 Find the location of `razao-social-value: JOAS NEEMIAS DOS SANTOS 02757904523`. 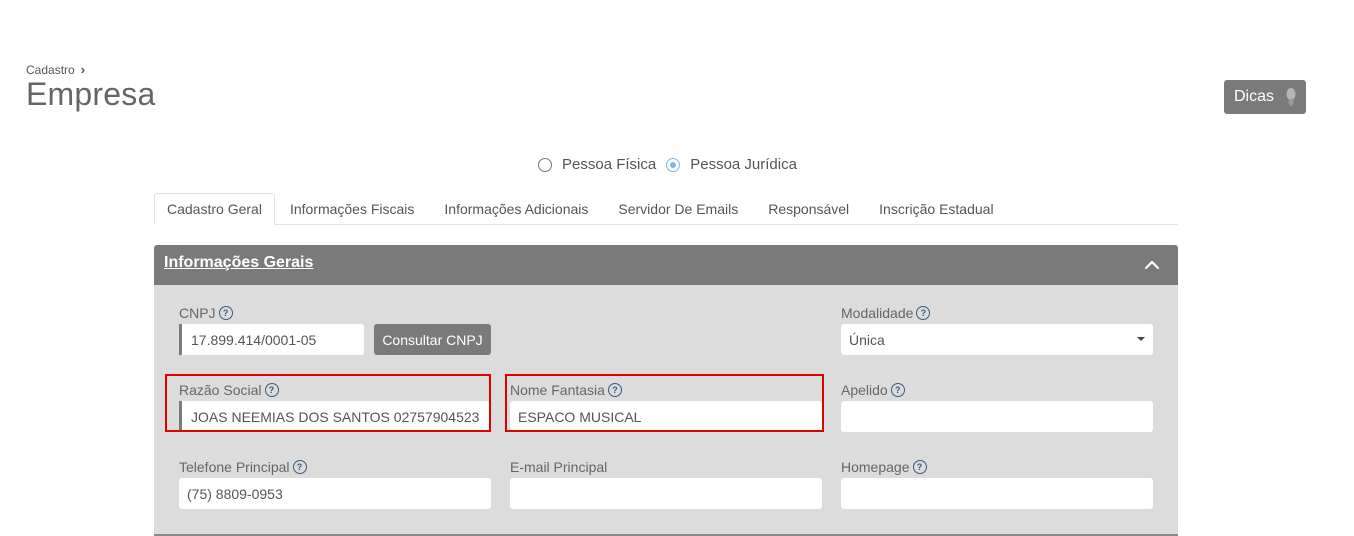

razao-social-value: JOAS NEEMIAS DOS SANTOS 02757904523 is located at coordinates (335, 416).